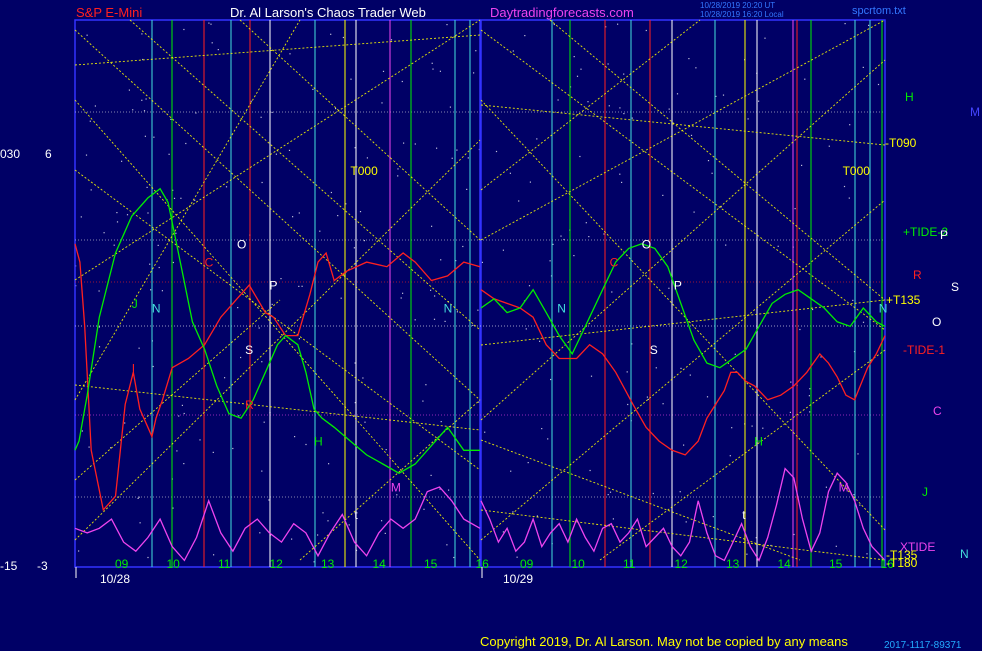 This screenshot has width=982, height=651. What do you see at coordinates (42, 566) in the screenshot?
I see `left-axis-bottom-right: -3` at bounding box center [42, 566].